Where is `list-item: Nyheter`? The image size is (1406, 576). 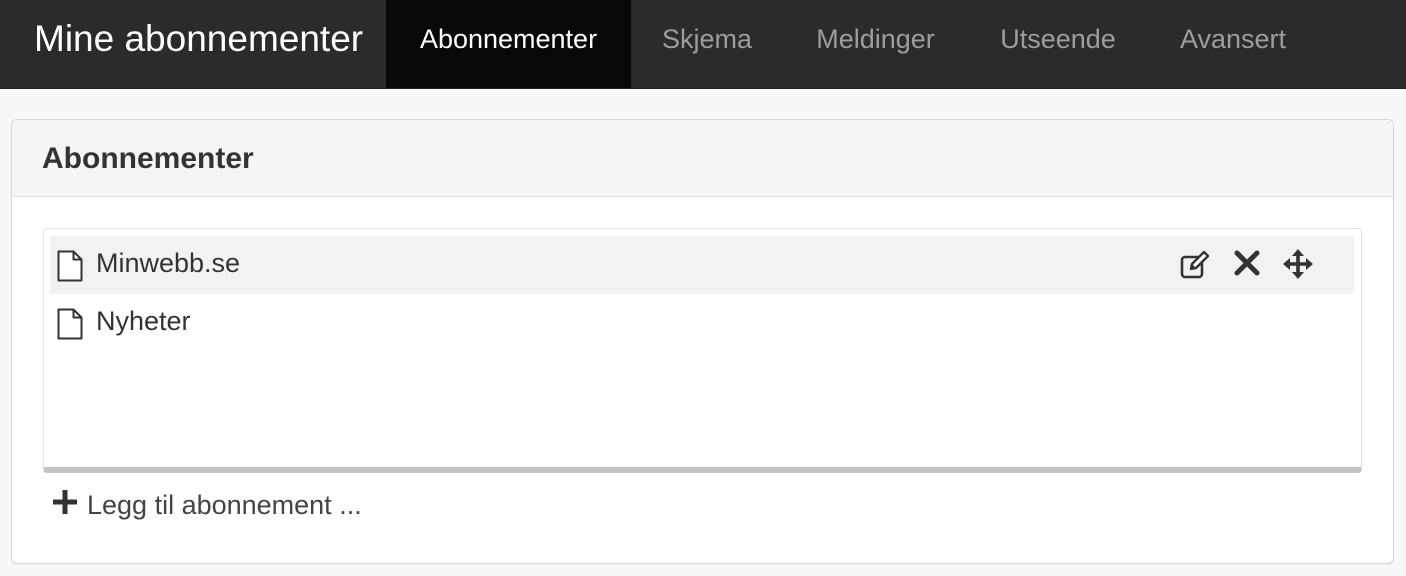
list-item: Nyheter is located at coordinates (702, 323).